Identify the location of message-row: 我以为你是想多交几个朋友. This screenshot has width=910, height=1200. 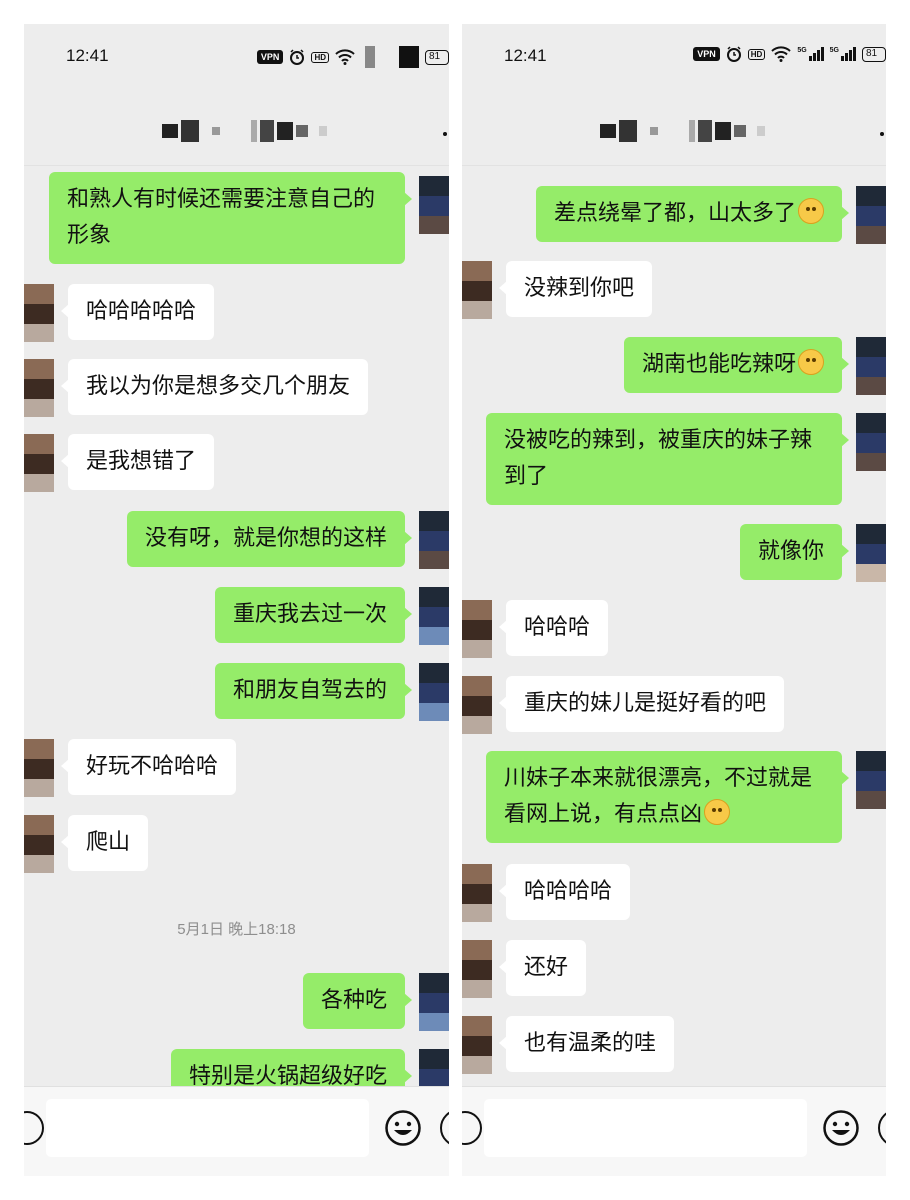
(236, 388).